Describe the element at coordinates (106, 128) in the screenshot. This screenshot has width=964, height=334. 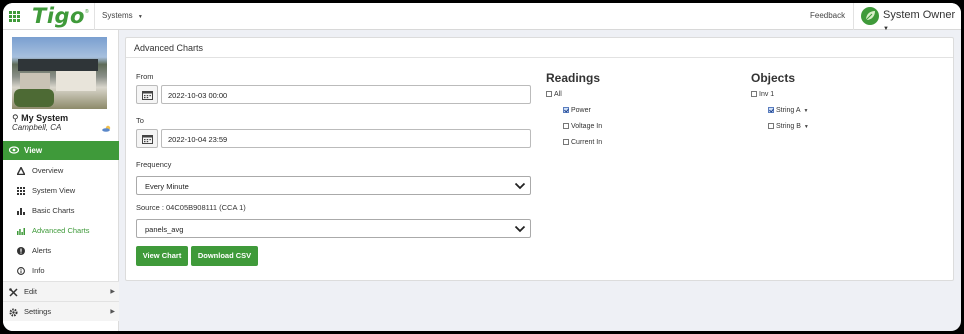
I see `weather-icon` at that location.